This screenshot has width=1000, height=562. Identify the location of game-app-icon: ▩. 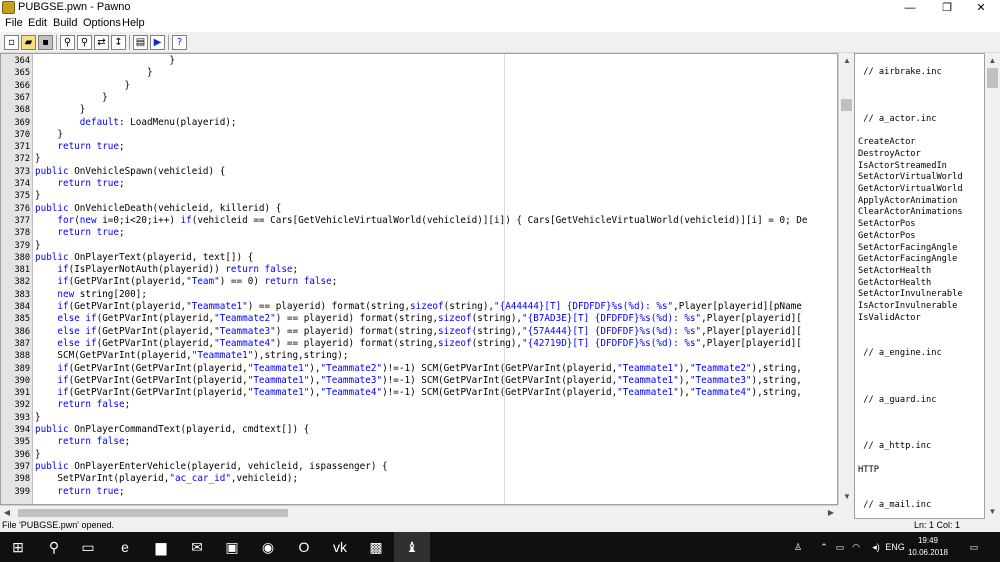
(376, 547).